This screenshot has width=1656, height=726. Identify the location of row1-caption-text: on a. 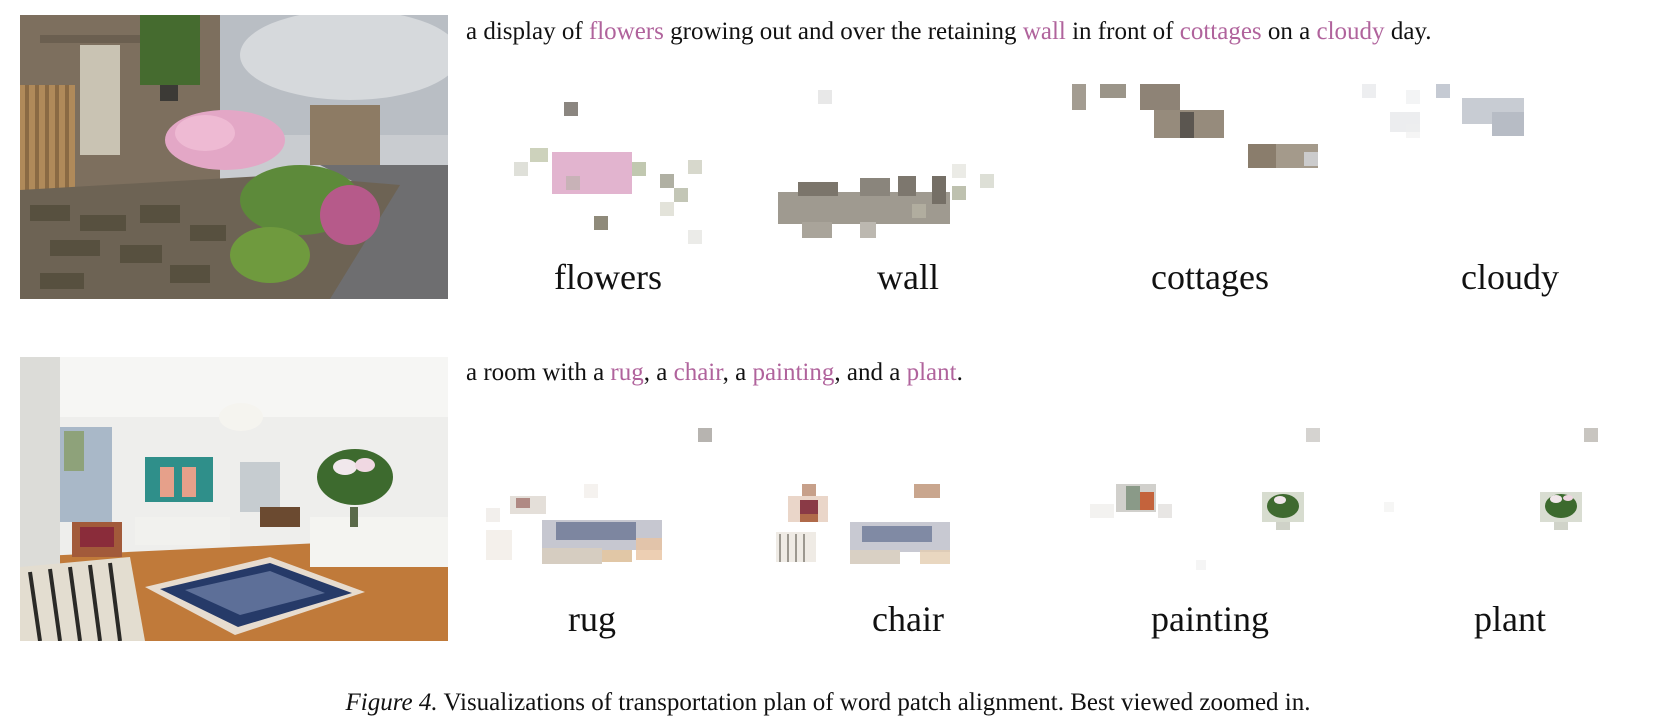
(1289, 31).